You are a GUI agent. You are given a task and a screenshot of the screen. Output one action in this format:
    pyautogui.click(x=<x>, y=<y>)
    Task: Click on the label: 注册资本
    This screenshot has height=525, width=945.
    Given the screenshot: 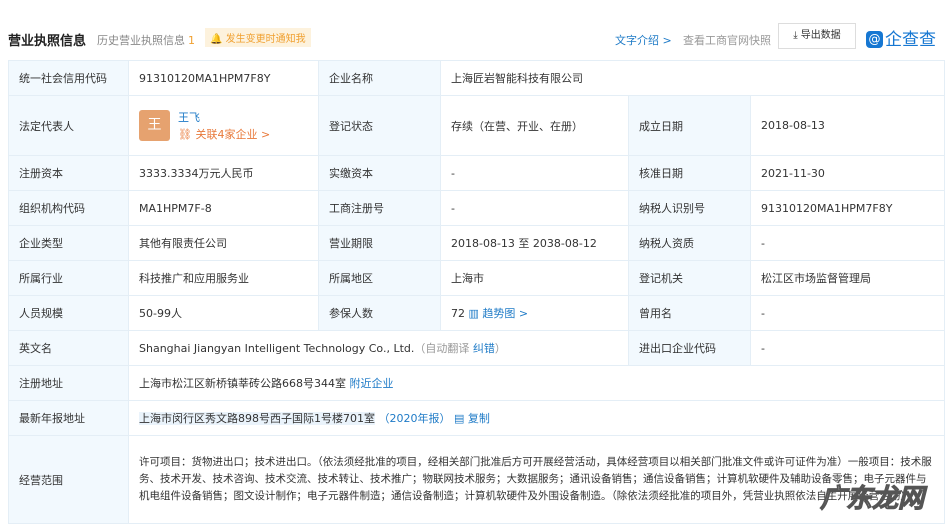 What is the action you would take?
    pyautogui.click(x=68, y=173)
    